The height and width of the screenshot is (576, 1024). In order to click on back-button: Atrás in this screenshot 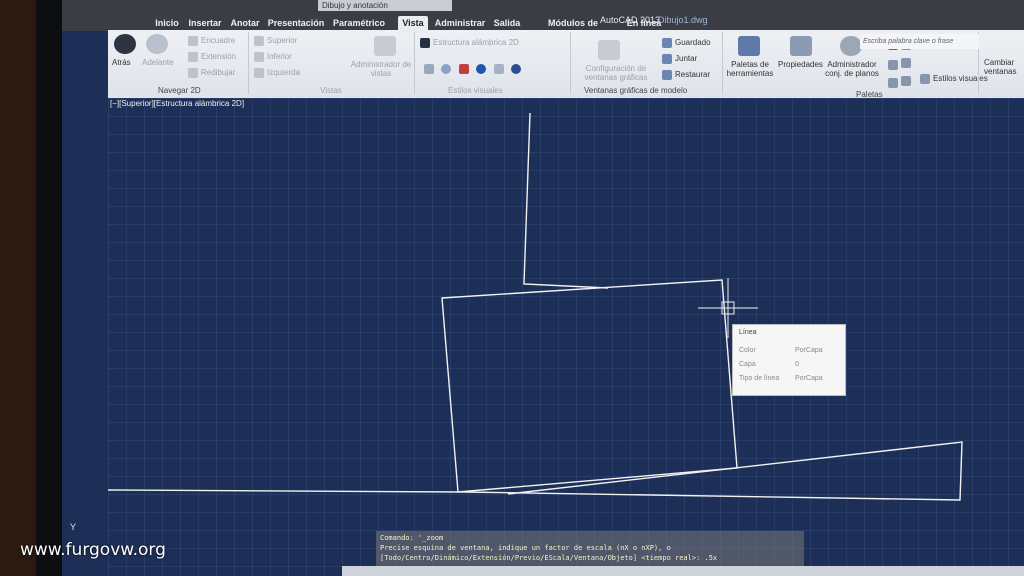, I will do `click(121, 62)`.